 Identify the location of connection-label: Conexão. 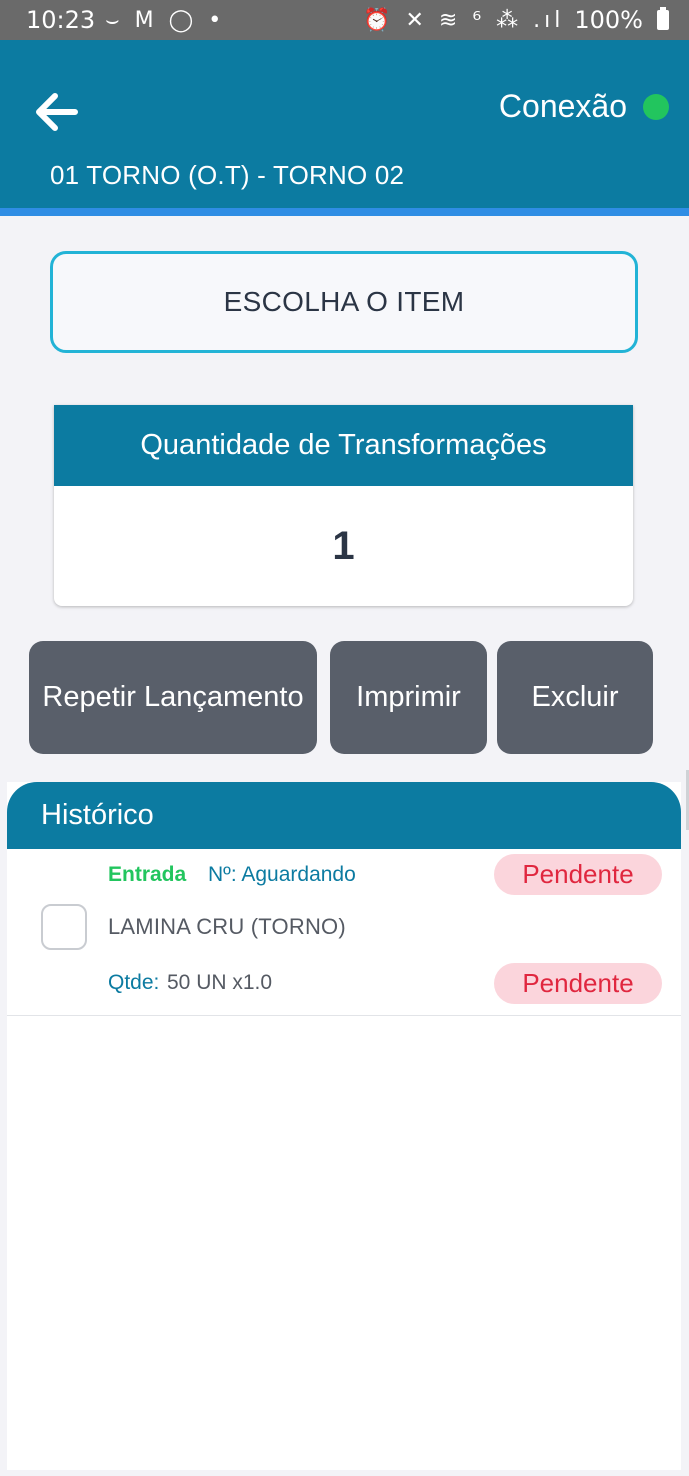
(562, 106).